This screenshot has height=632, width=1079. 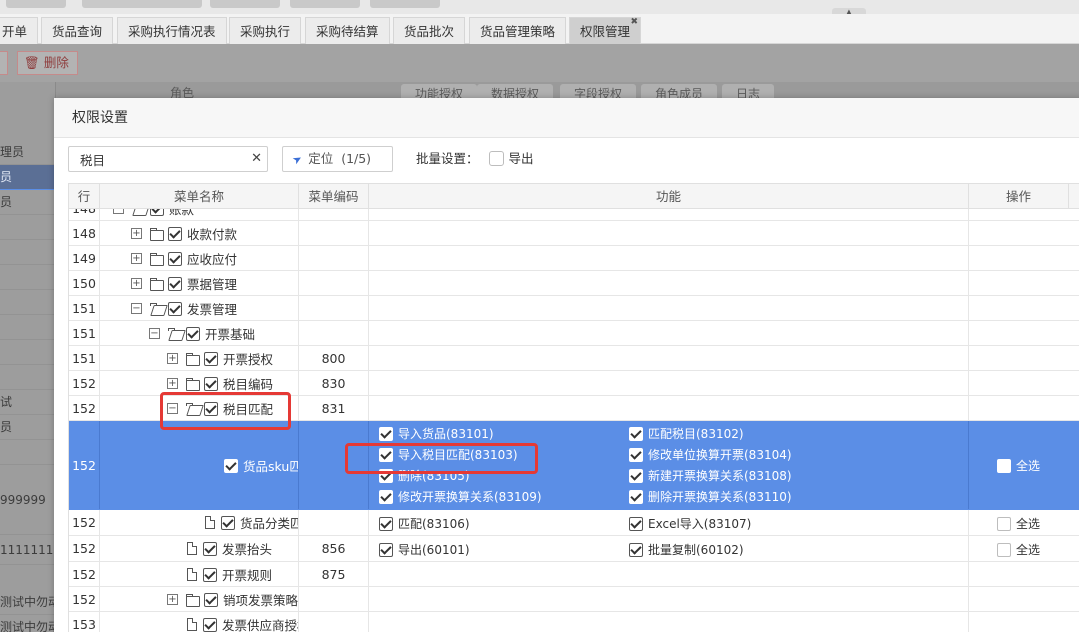 What do you see at coordinates (436, 433) in the screenshot?
I see `function-item: 导入货品(83101)` at bounding box center [436, 433].